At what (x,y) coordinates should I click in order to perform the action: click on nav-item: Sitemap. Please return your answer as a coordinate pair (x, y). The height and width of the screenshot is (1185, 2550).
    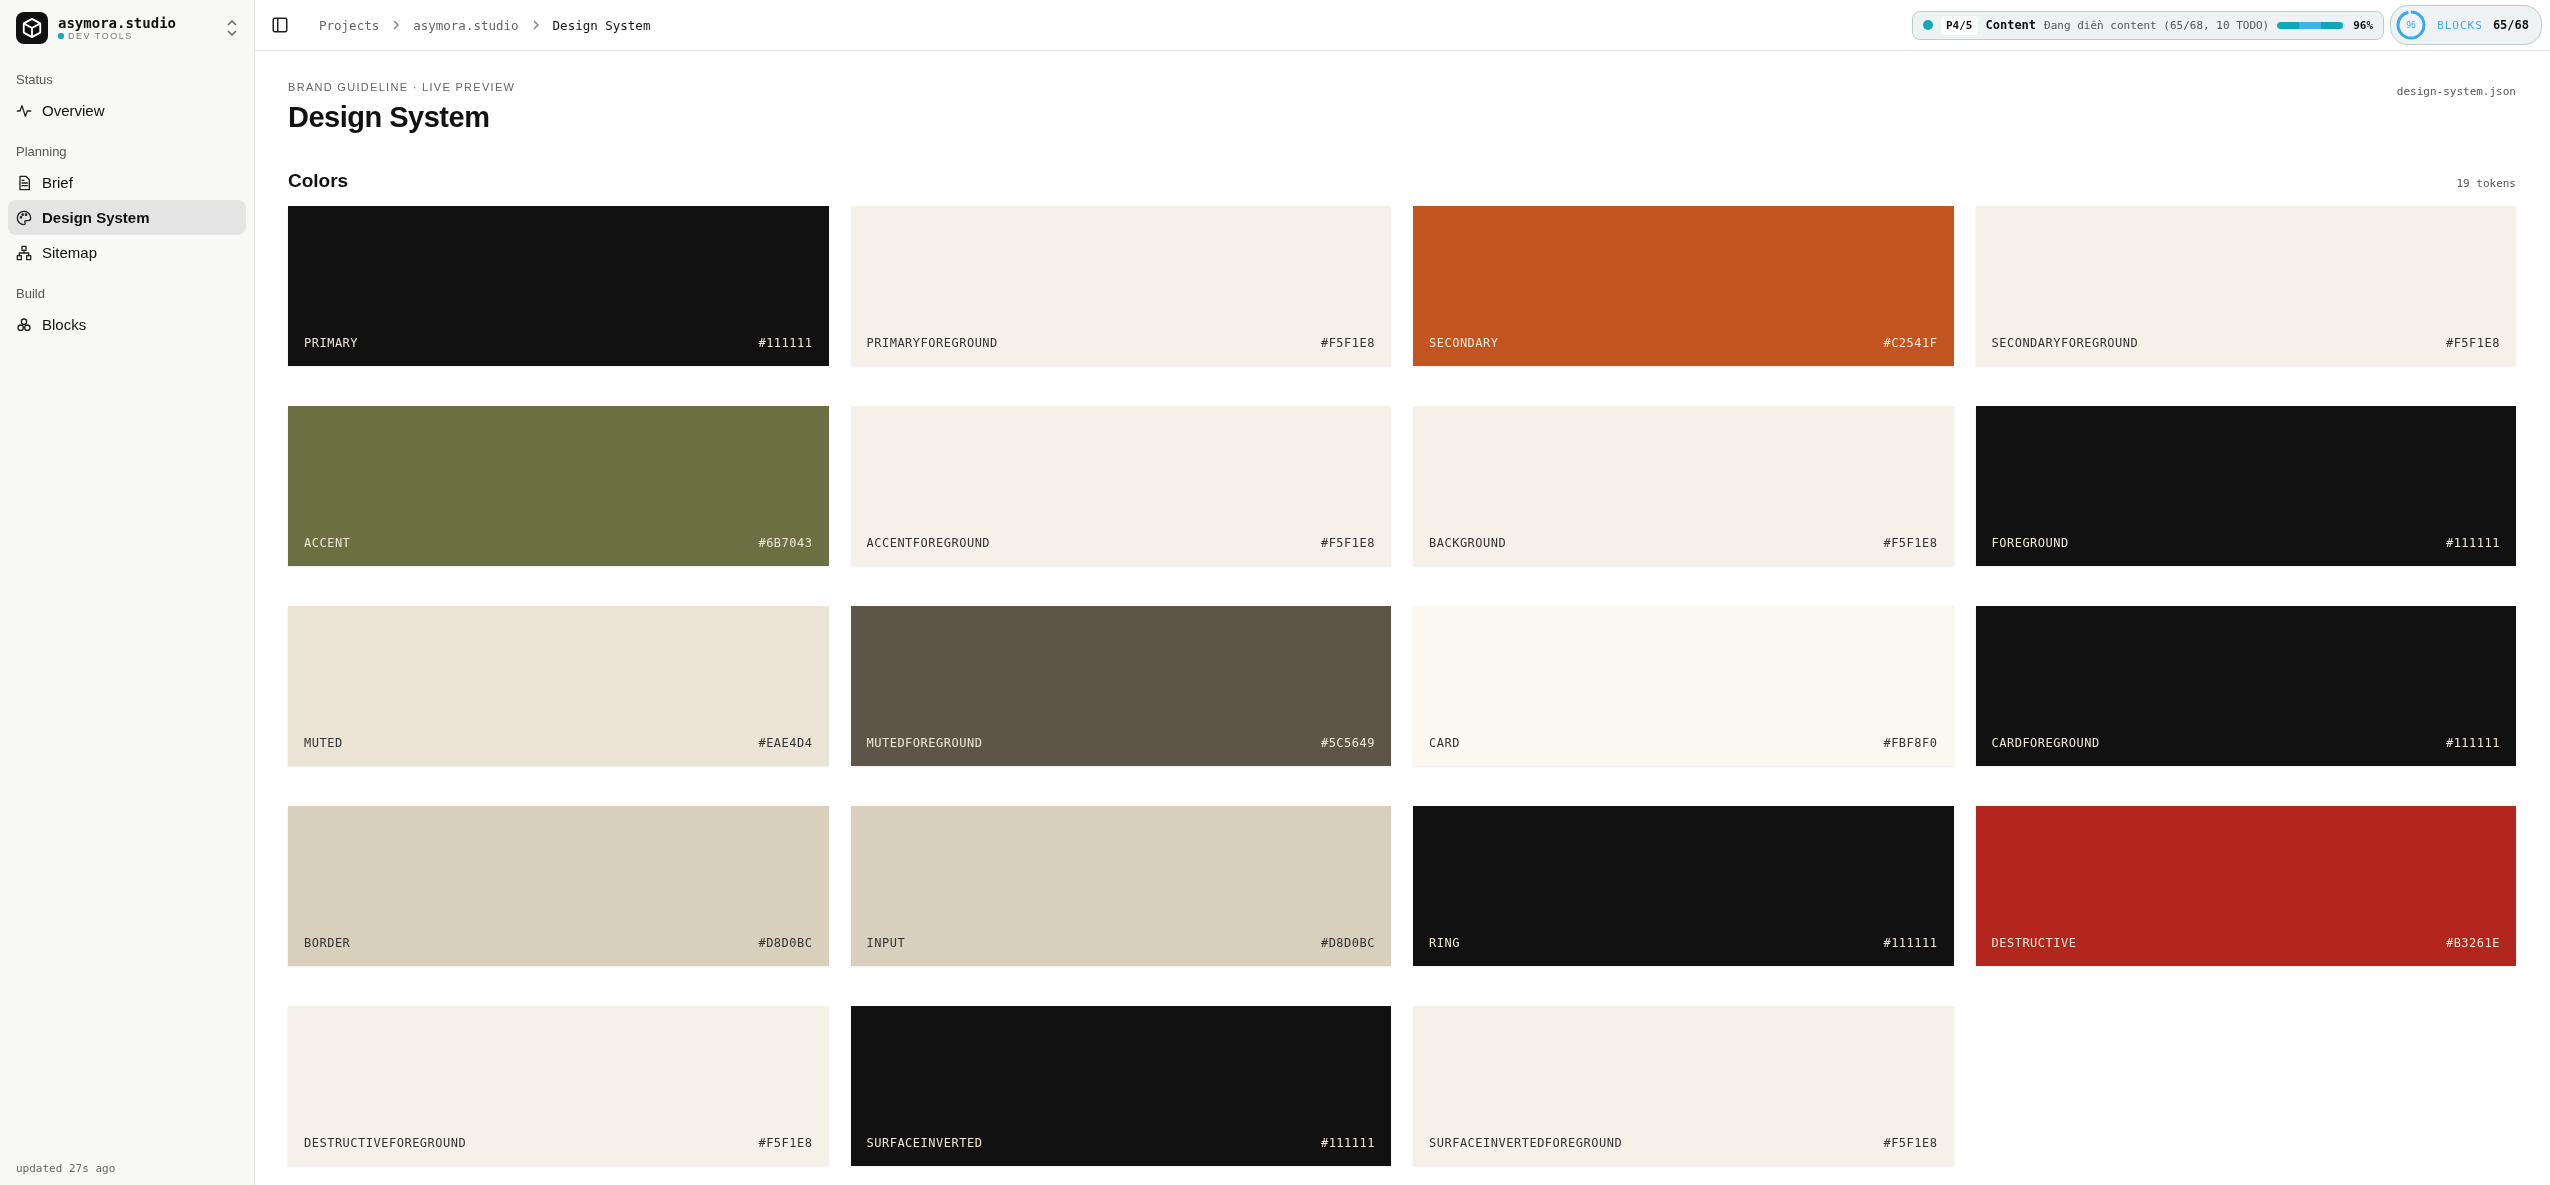
    Looking at the image, I should click on (127, 252).